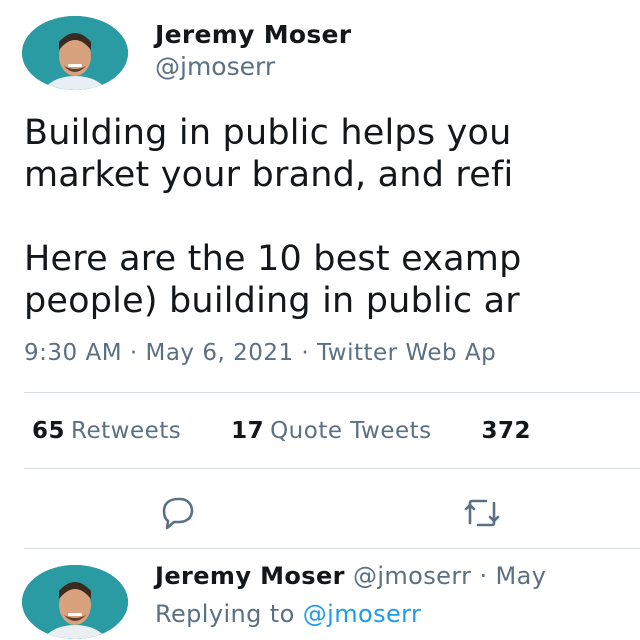 The width and height of the screenshot is (640, 640). I want to click on quote-tweets-stat: 17 Quote Tweets, so click(331, 431).